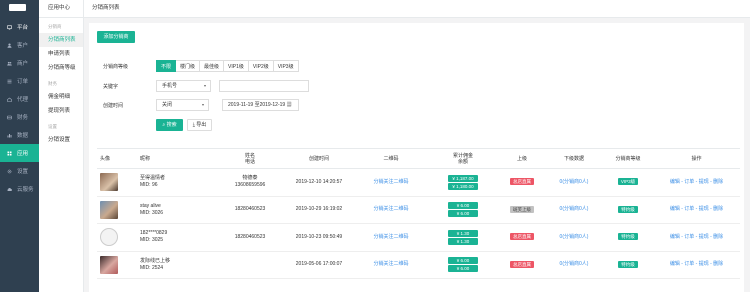  What do you see at coordinates (152, 267) in the screenshot?
I see `member-id: MID: 2524` at bounding box center [152, 267].